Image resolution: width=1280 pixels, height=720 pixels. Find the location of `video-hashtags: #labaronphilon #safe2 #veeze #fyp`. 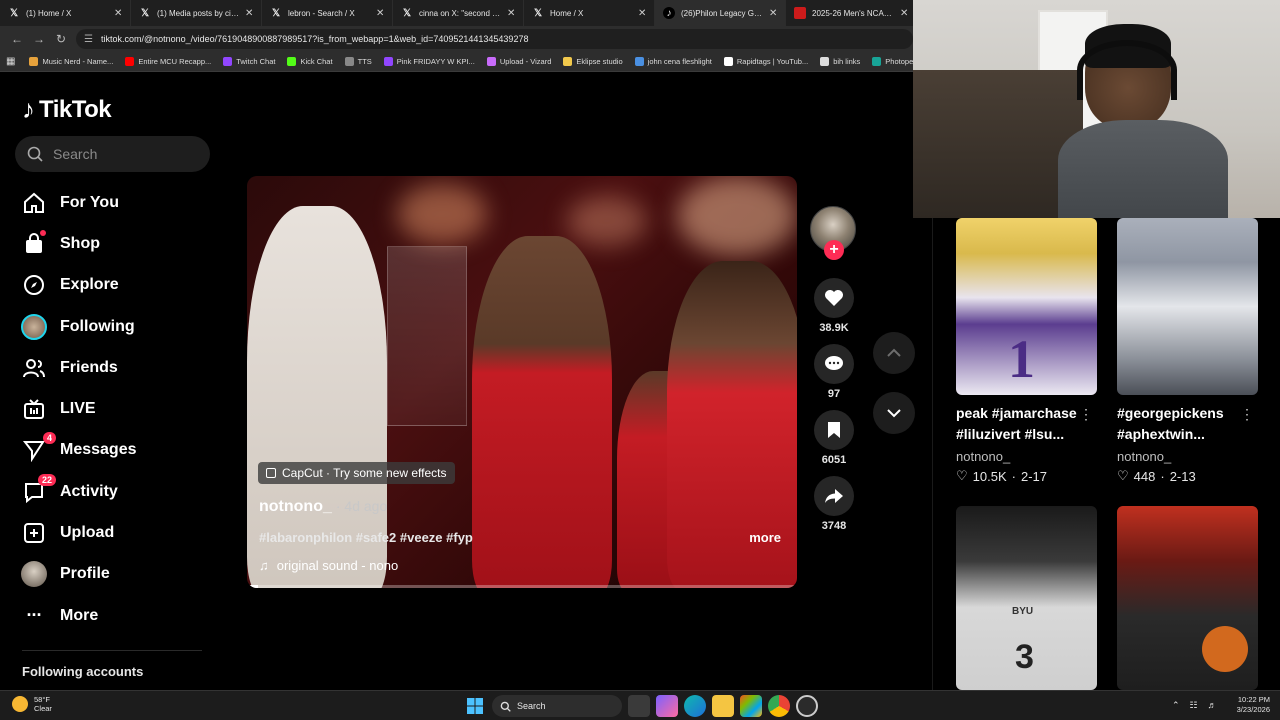

video-hashtags: #labaronphilon #safe2 #veeze #fyp is located at coordinates (366, 537).